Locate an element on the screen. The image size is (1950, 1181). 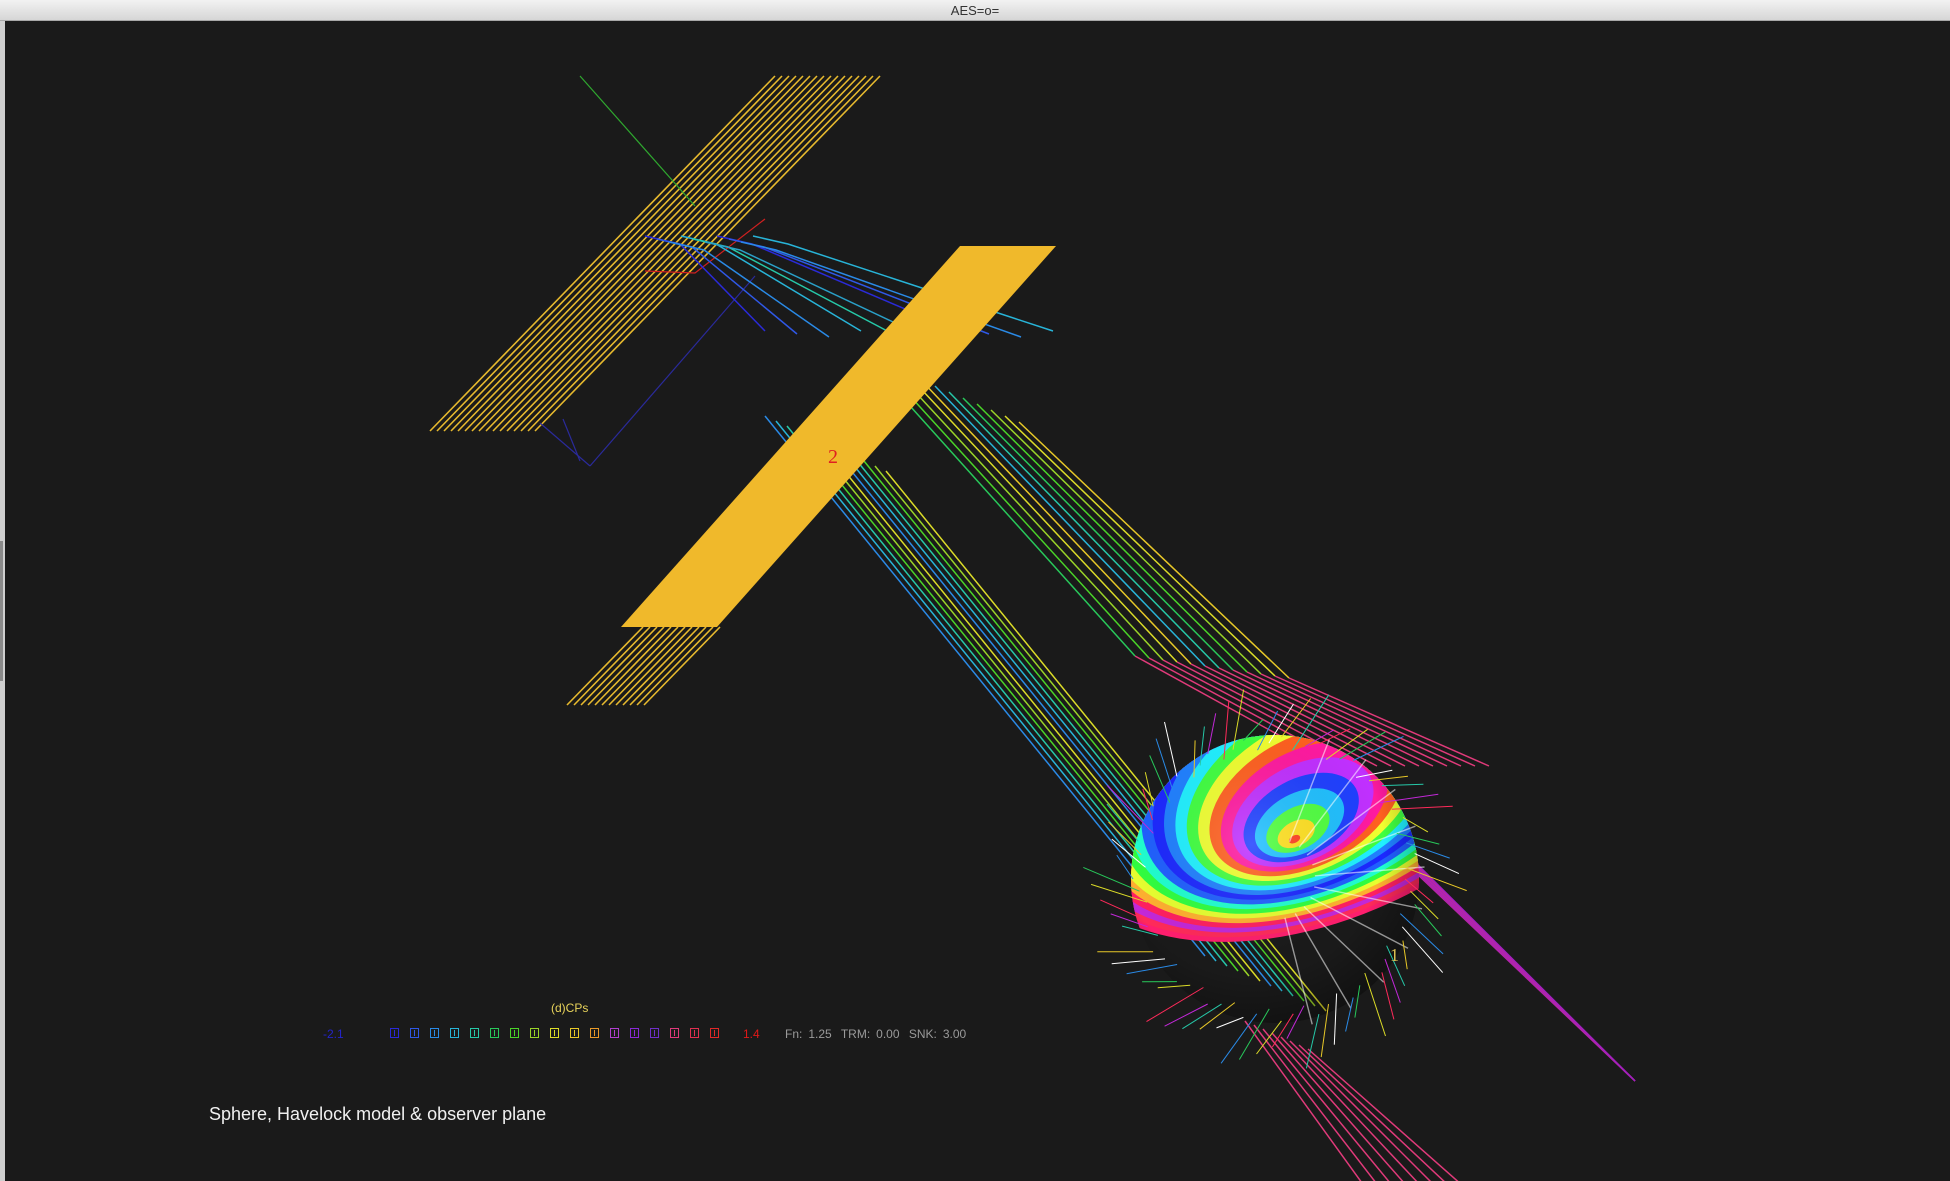
window-title: AES=o= is located at coordinates (975, 10).